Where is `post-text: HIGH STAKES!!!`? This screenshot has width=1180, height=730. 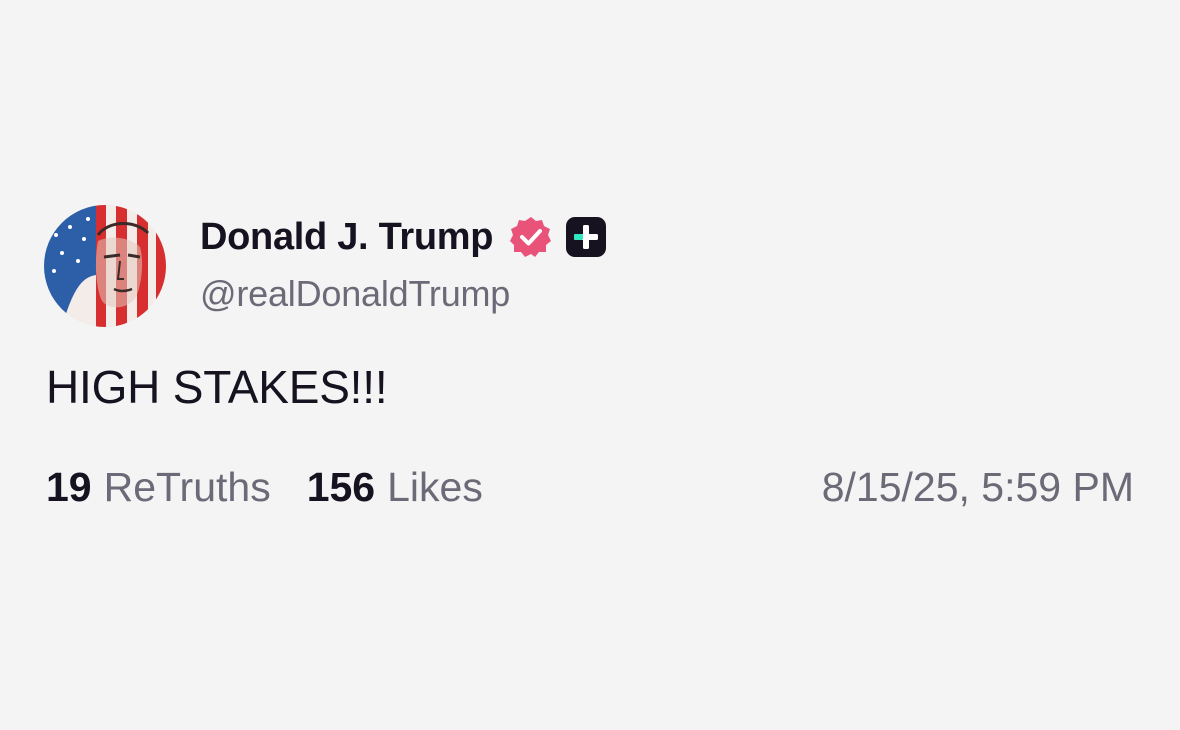
post-text: HIGH STAKES!!! is located at coordinates (217, 387).